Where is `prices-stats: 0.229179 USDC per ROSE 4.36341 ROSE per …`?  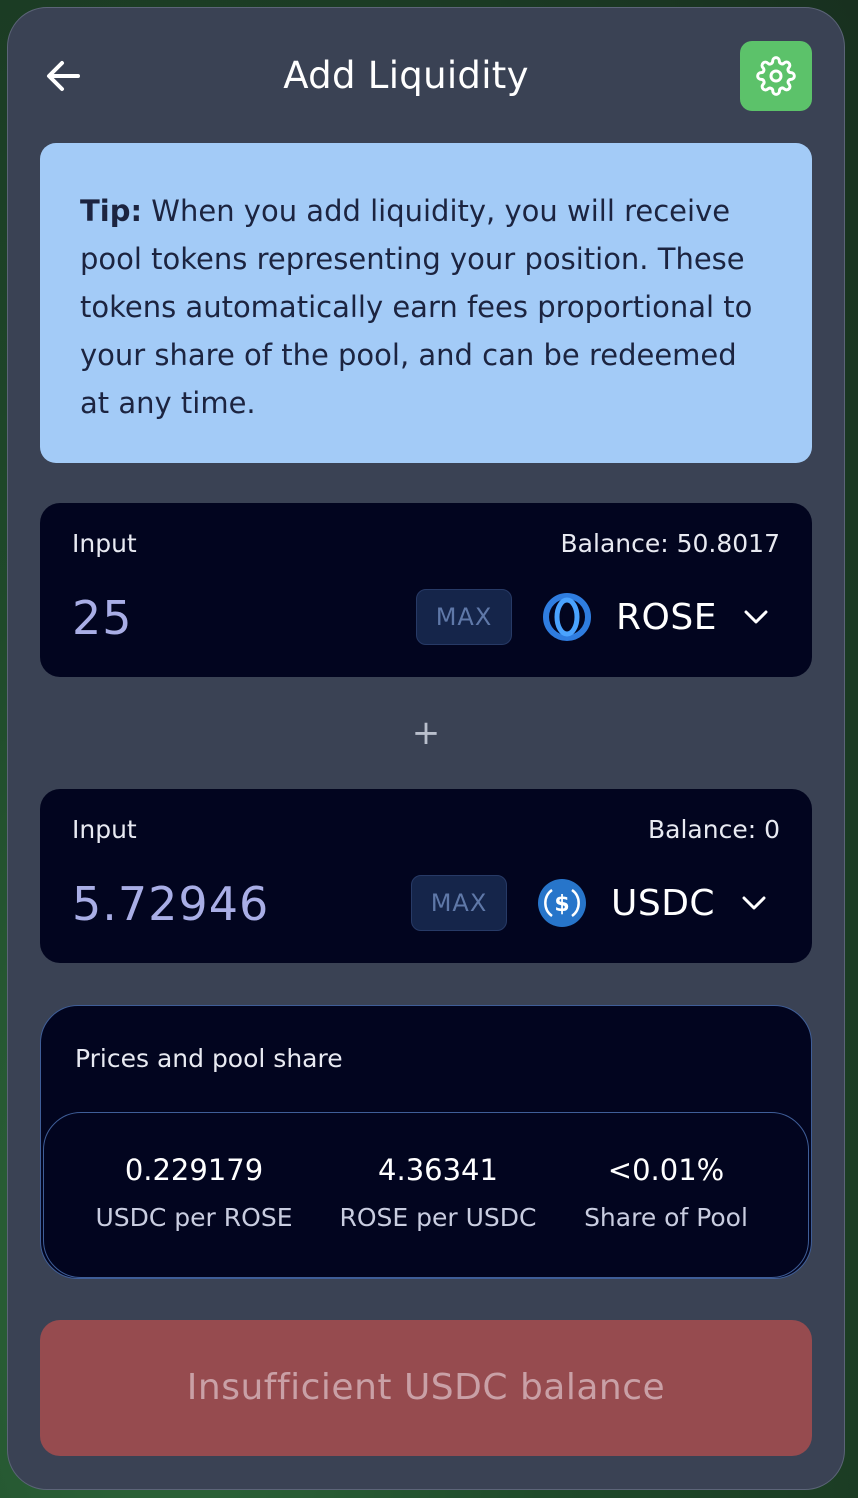 prices-stats: 0.229179 USDC per ROSE 4.36341 ROSE per … is located at coordinates (426, 1195).